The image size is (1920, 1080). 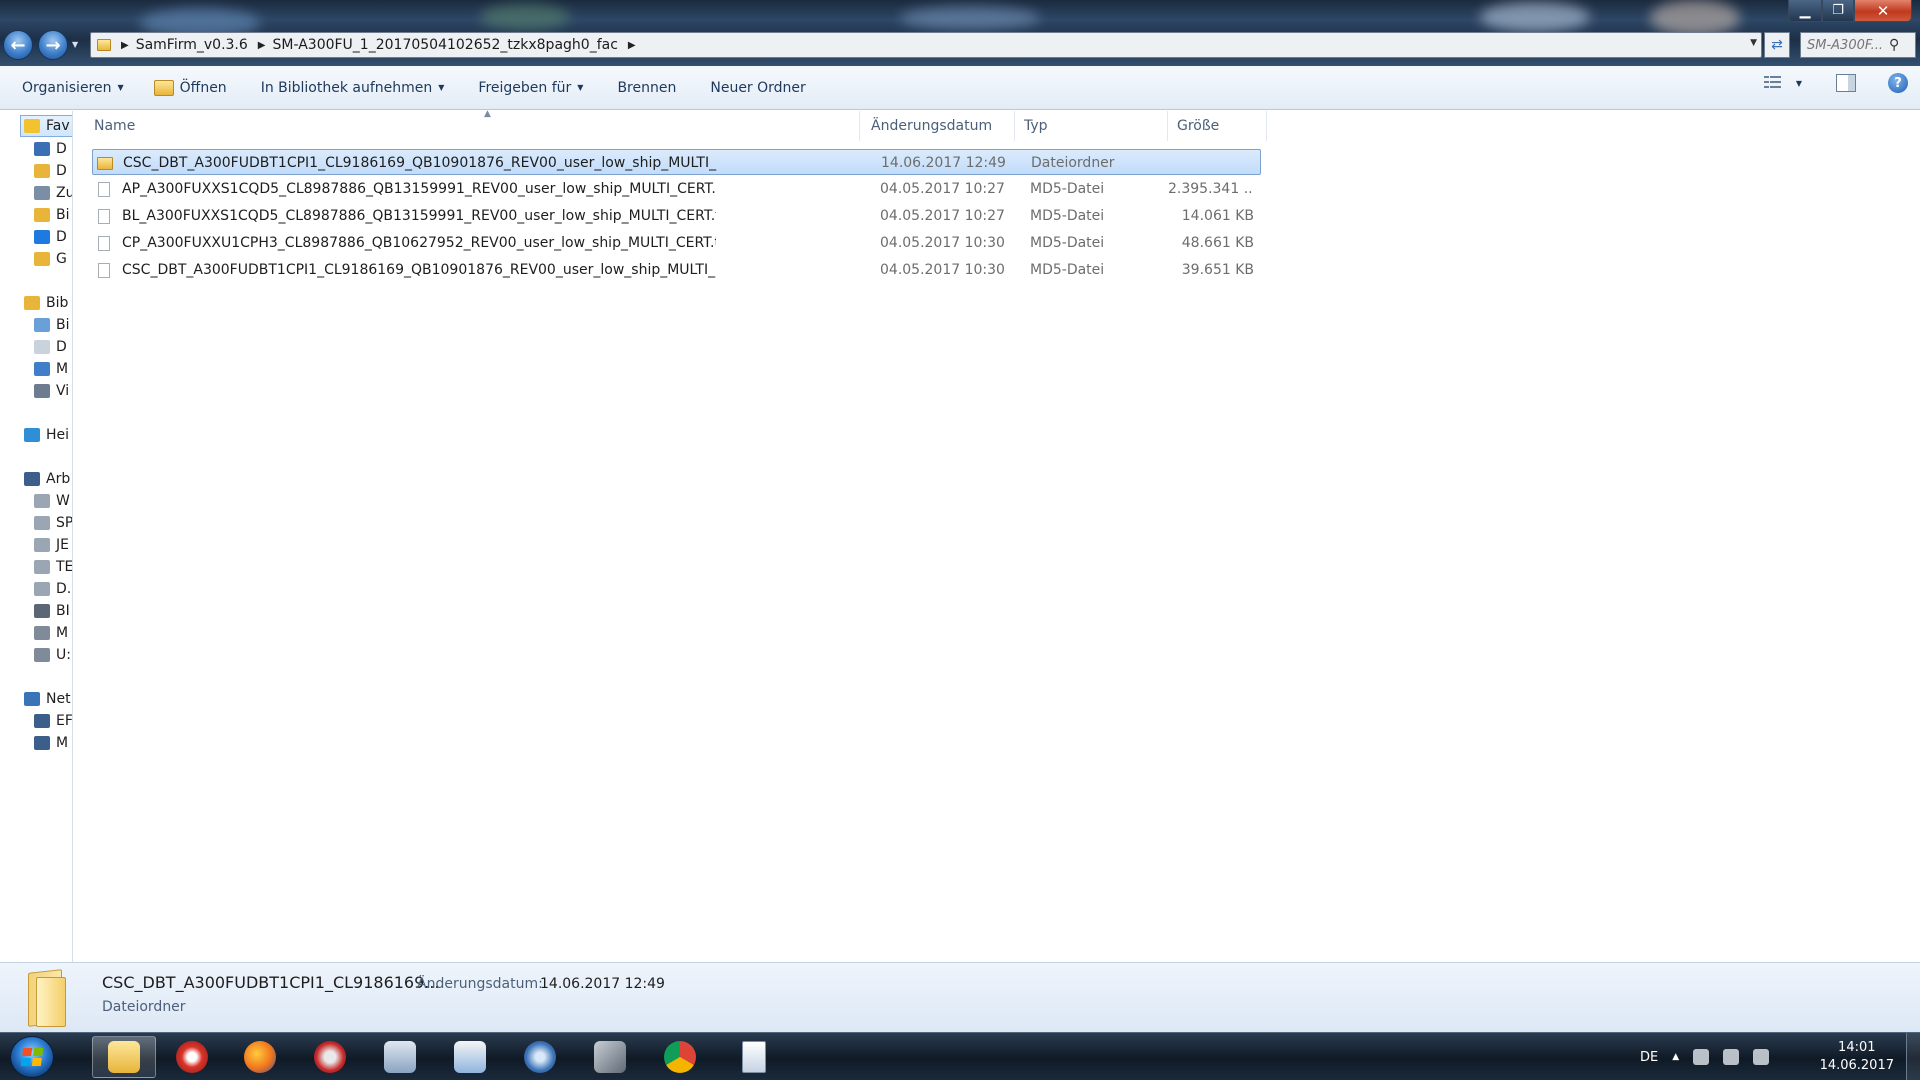 What do you see at coordinates (1649, 1057) in the screenshot?
I see `input-language-indicator: DE` at bounding box center [1649, 1057].